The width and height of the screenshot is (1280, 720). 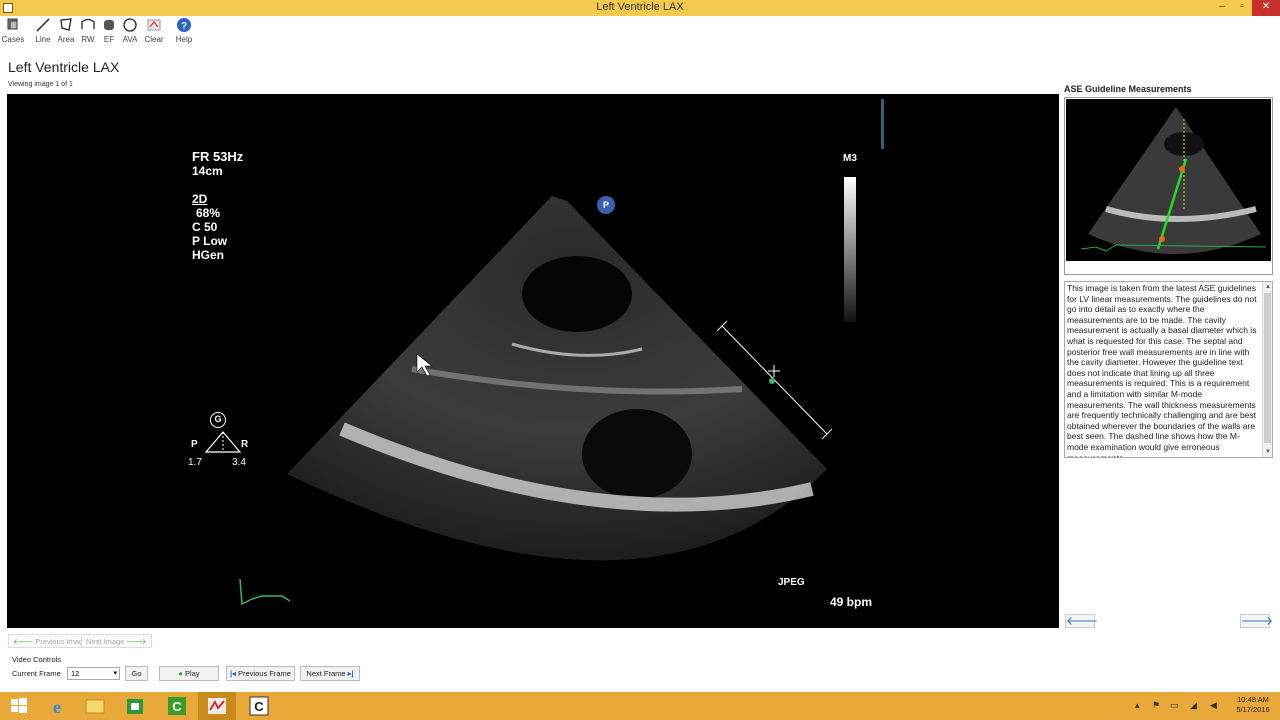 I want to click on echo-app-icon, so click(x=217, y=706).